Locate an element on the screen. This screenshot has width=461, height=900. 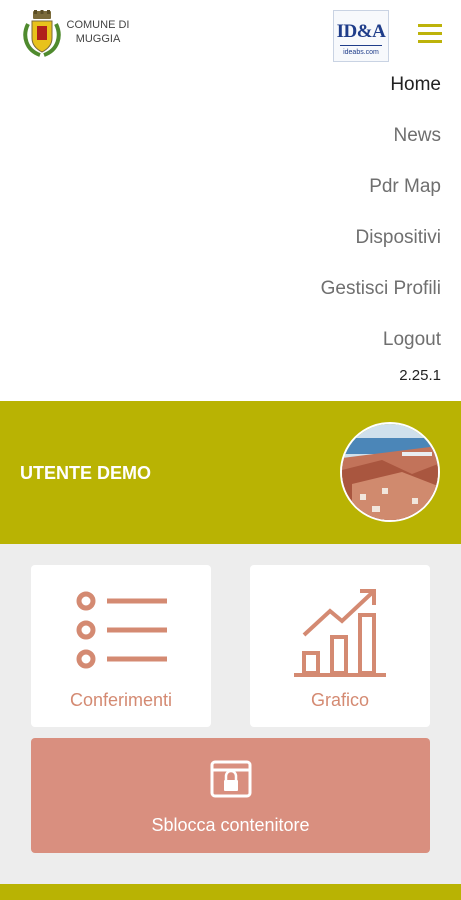
footer-strip is located at coordinates (230, 892).